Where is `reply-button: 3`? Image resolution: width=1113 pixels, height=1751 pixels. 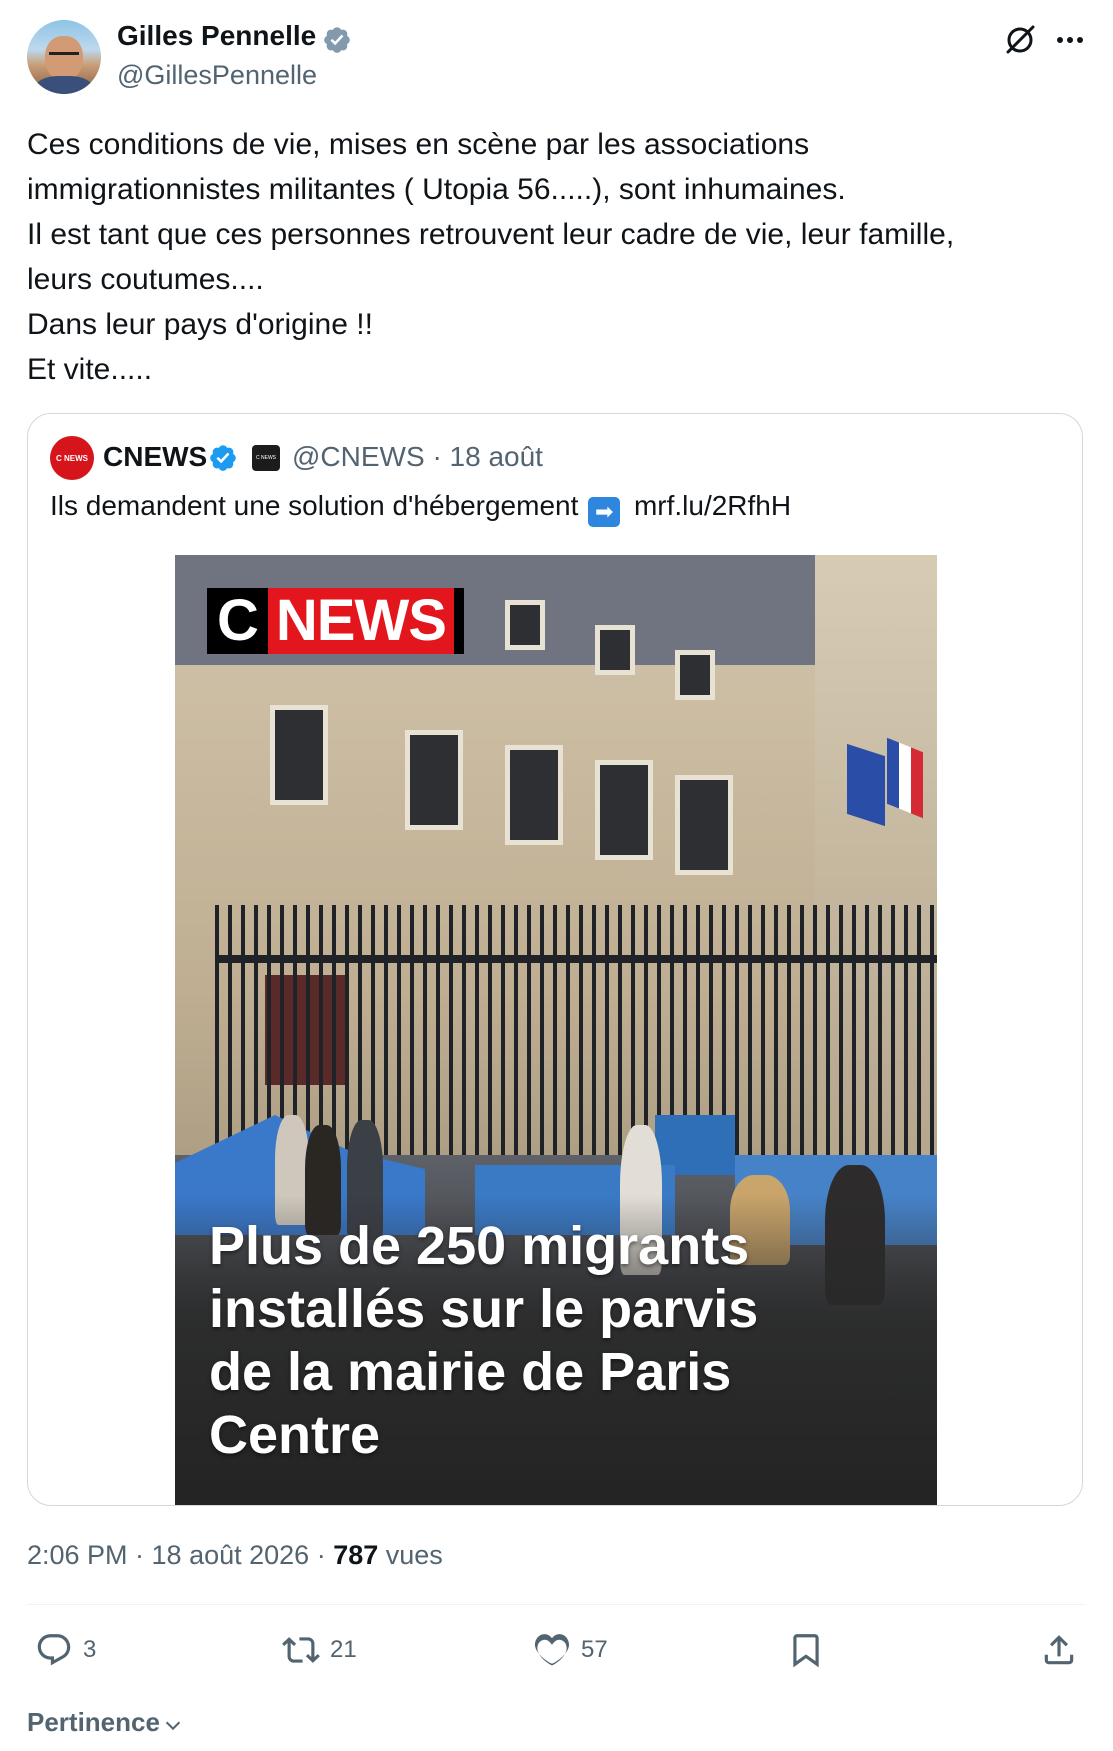 reply-button: 3 is located at coordinates (65, 1650).